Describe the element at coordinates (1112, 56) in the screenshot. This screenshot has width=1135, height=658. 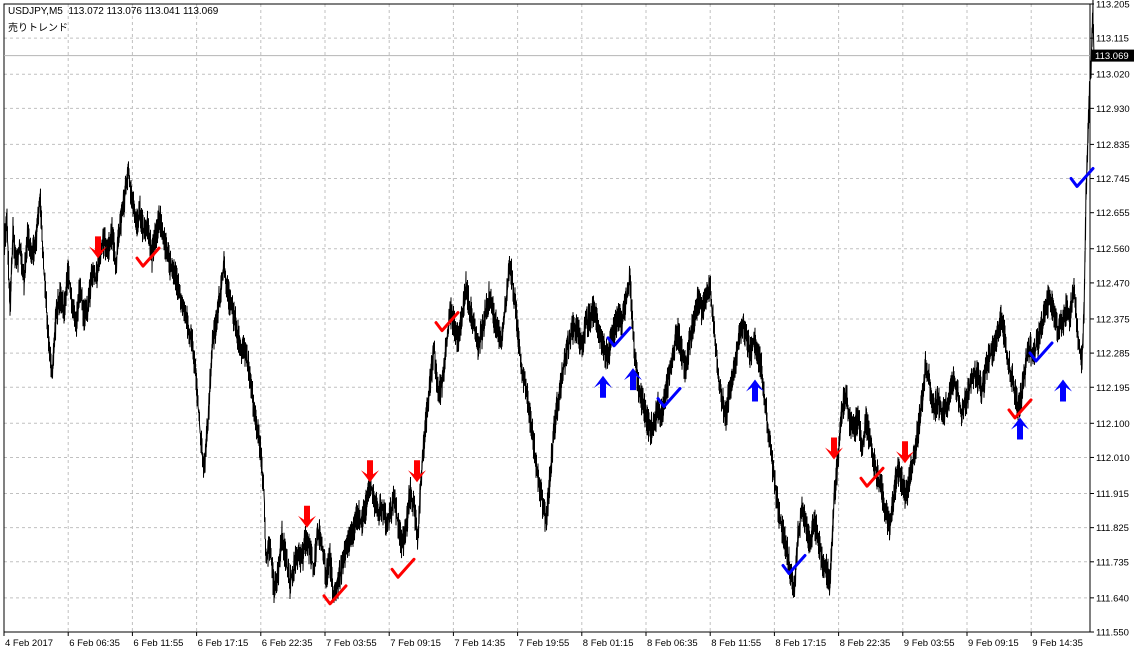
I see `current-price-label: 113.069` at that location.